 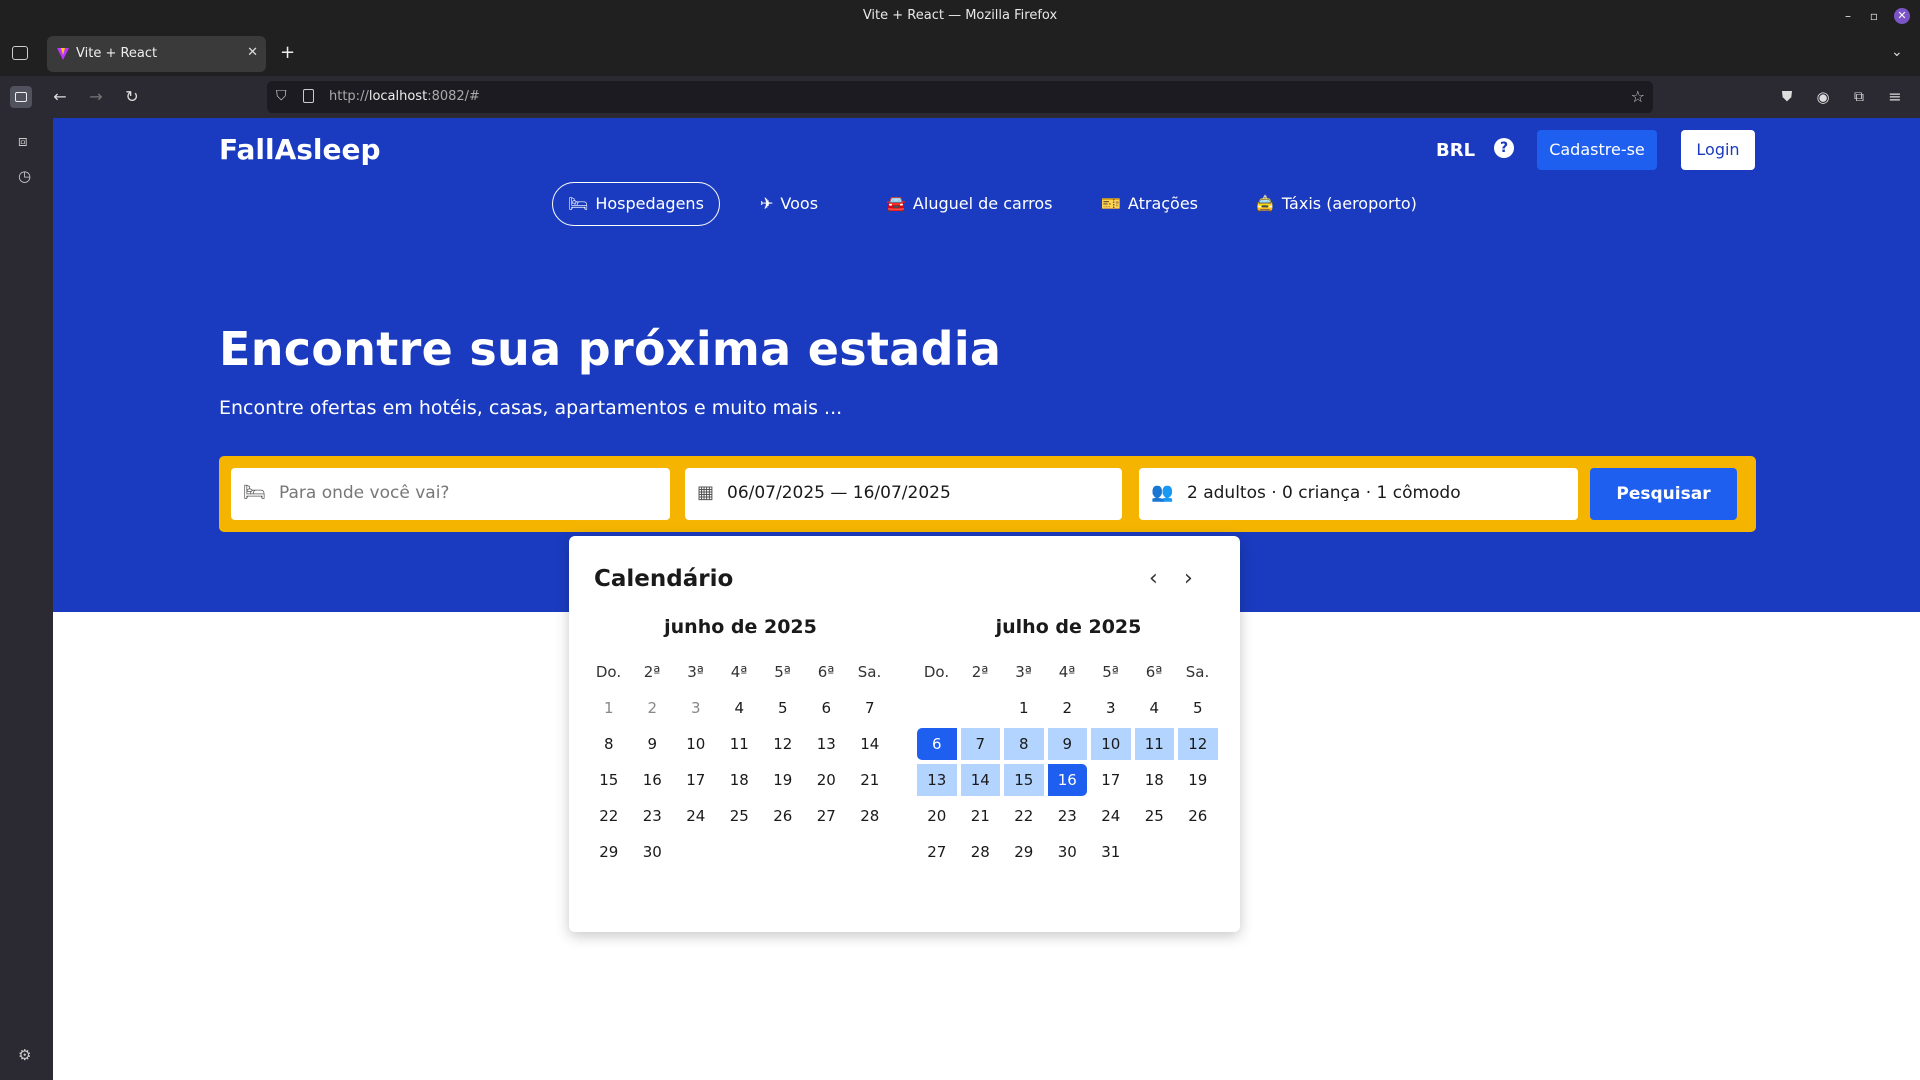 What do you see at coordinates (969, 204) in the screenshot?
I see `tab-aluguel-de-carros: 🚘 Aluguel de carros` at bounding box center [969, 204].